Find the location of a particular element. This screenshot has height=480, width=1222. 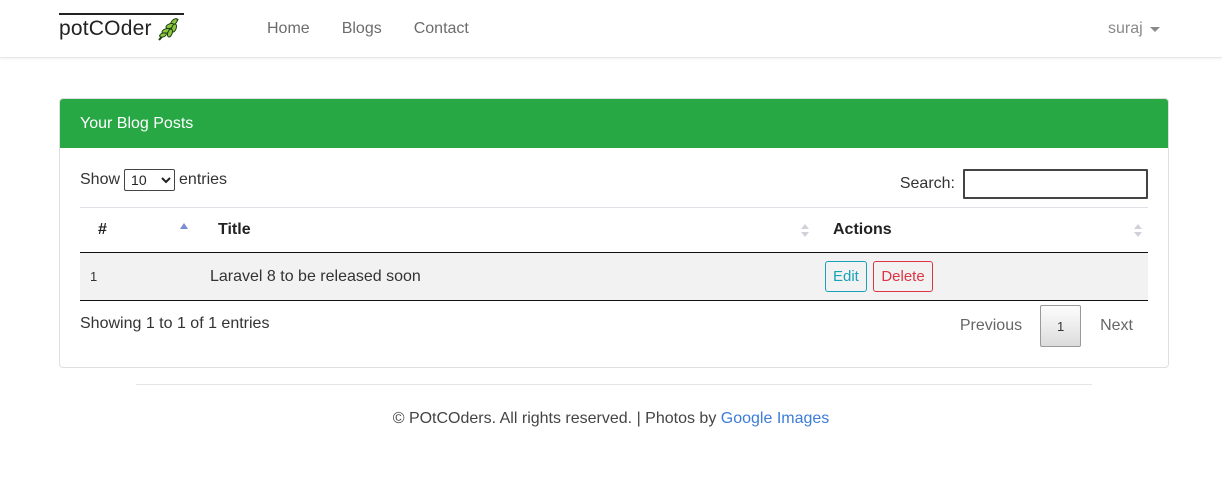

column-header-title: Title is located at coordinates (507, 230).